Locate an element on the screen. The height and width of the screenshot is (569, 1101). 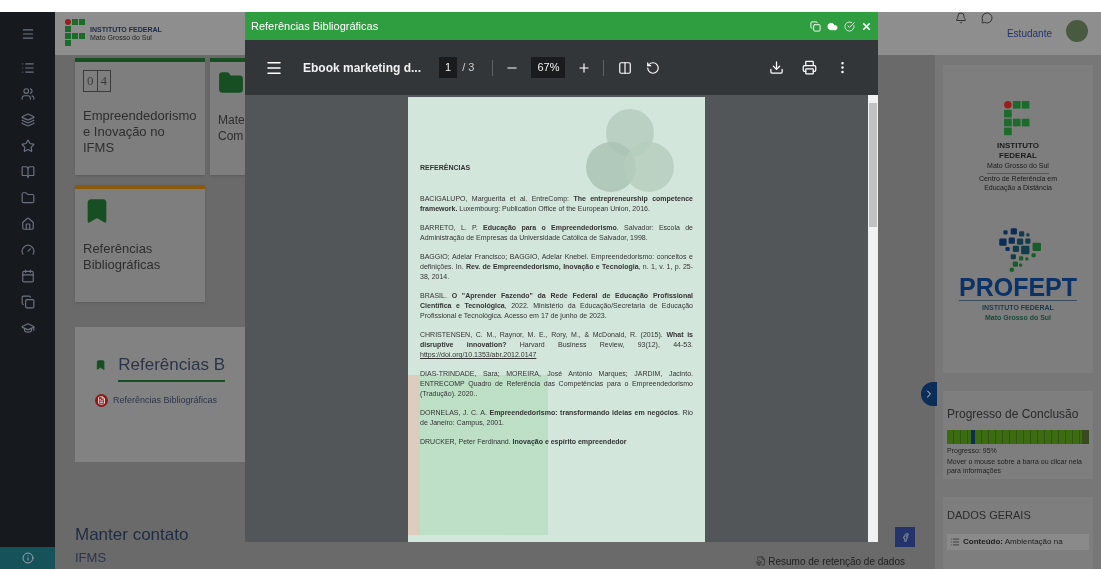
content-line: Conteúdo: Ambientação na is located at coordinates (1013, 541).